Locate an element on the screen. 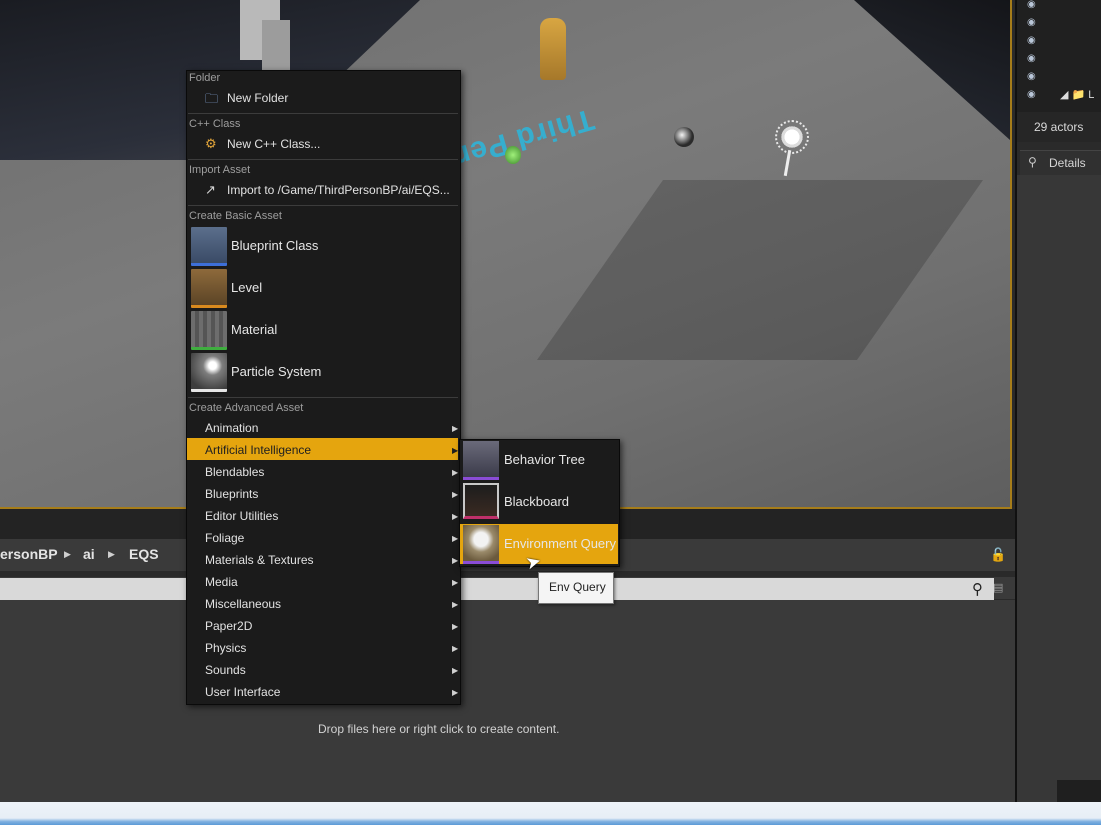  material-label: Material is located at coordinates (254, 329).